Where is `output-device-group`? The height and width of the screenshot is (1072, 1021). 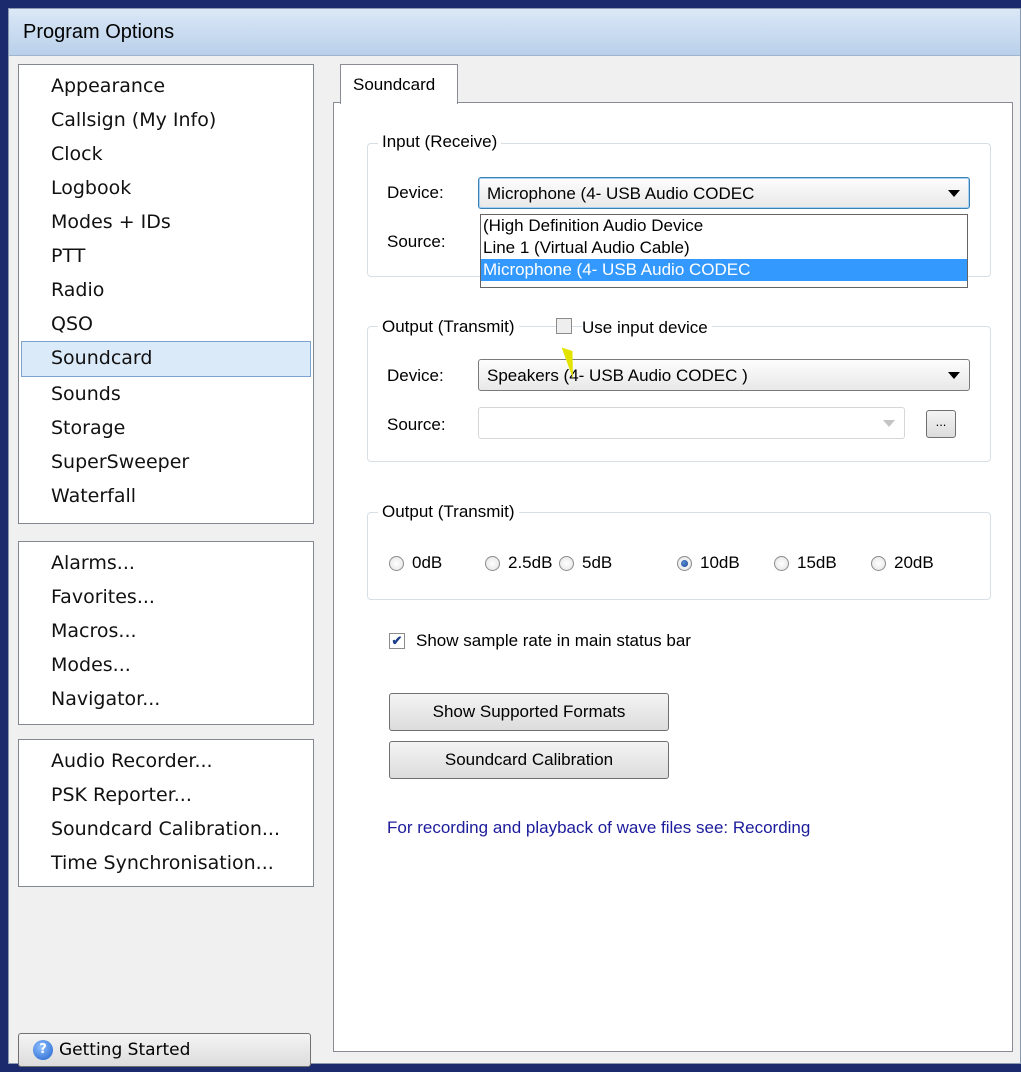
output-device-group is located at coordinates (679, 394).